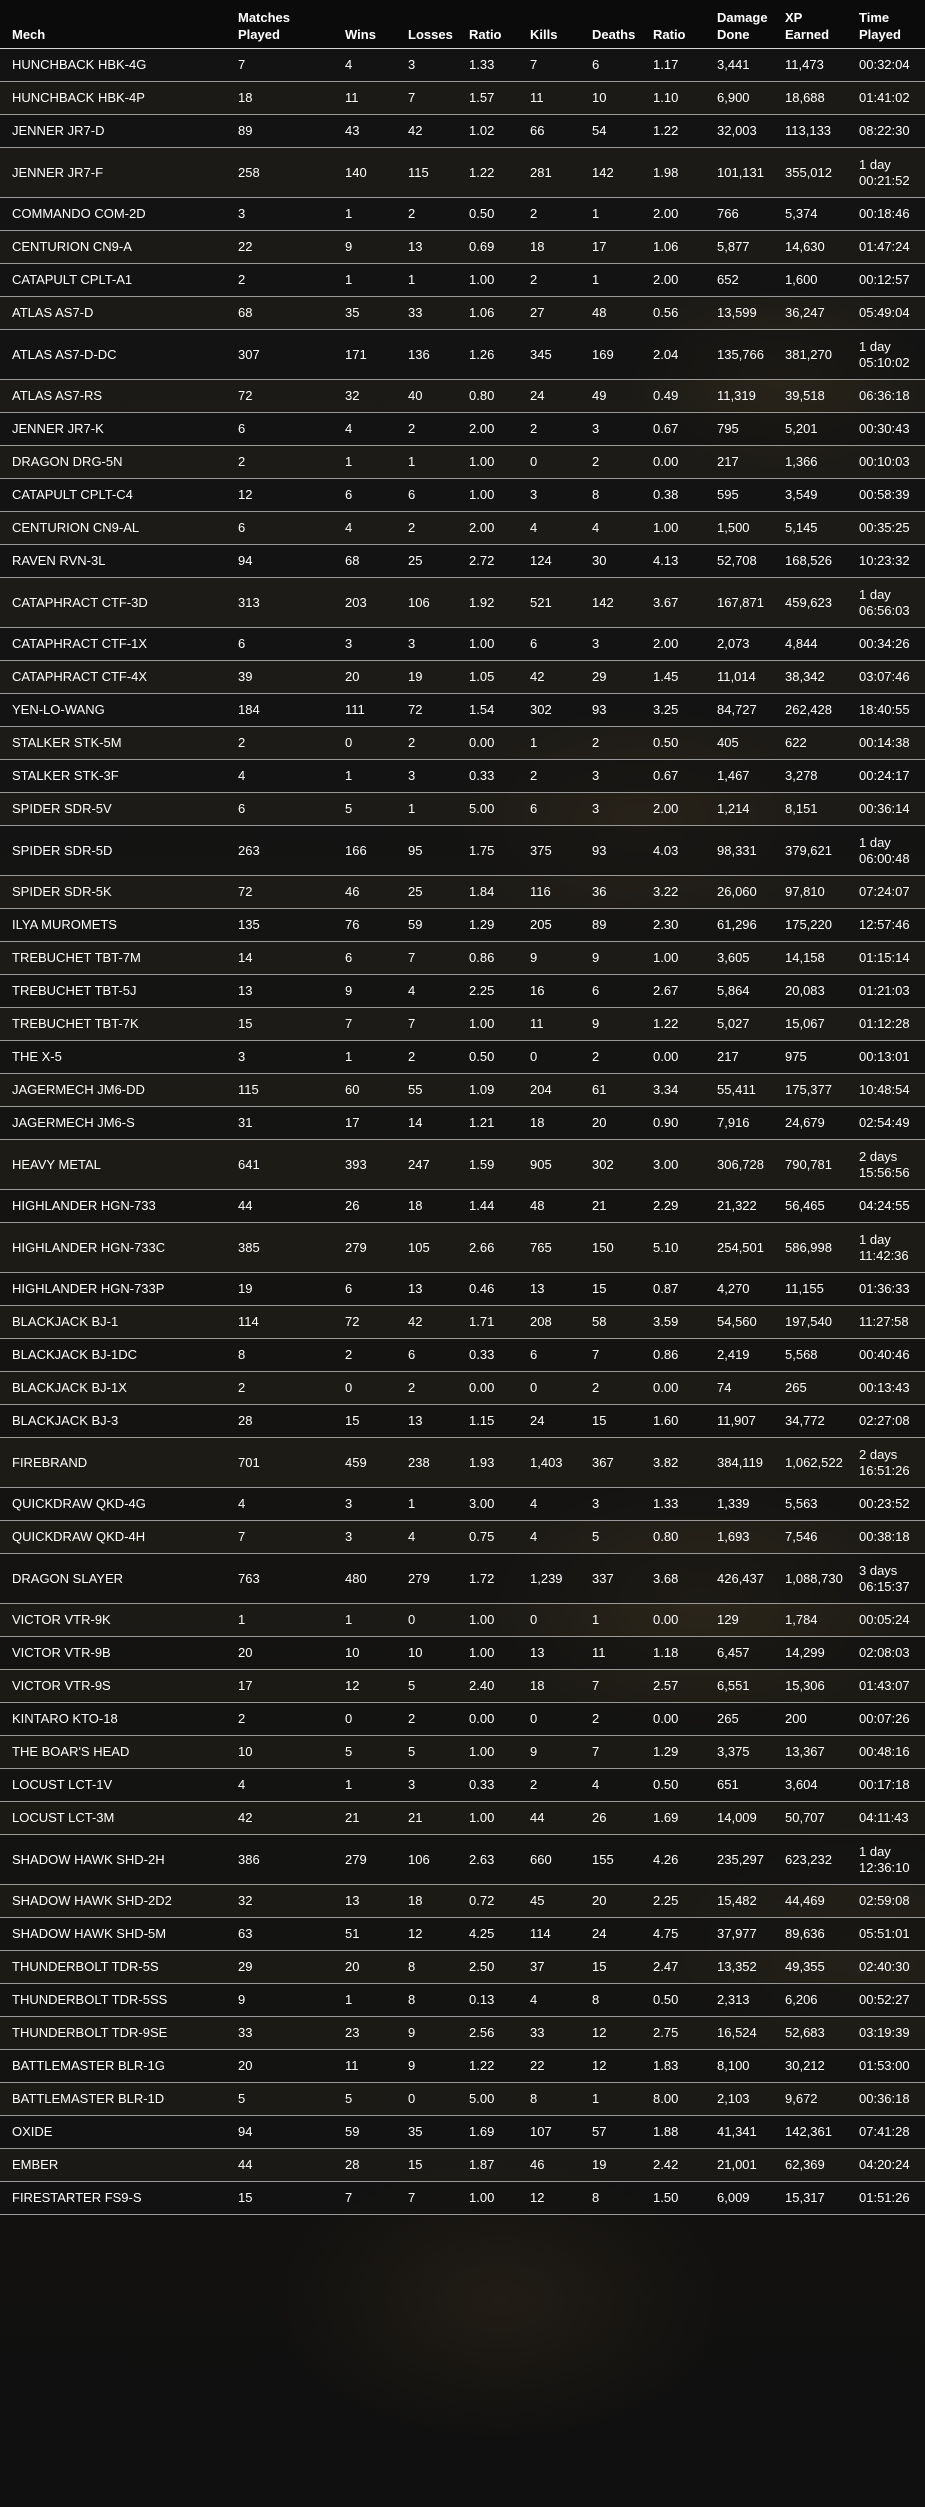  Describe the element at coordinates (739, 1123) in the screenshot. I see `cell-damage-done: 7,916` at that location.